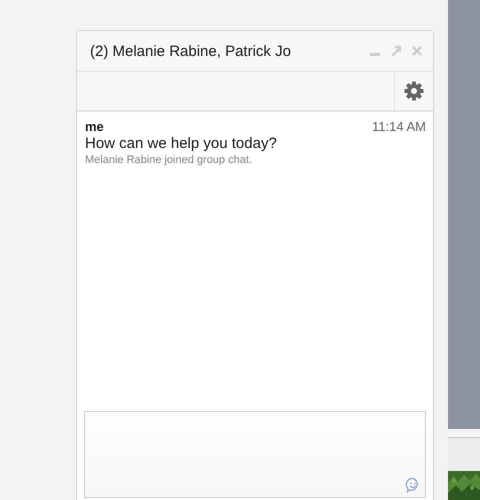  I want to click on sender-name: me, so click(94, 126).